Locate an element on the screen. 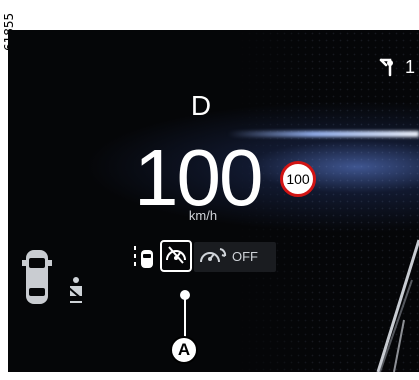  navigation-distance: 1 is located at coordinates (410, 66).